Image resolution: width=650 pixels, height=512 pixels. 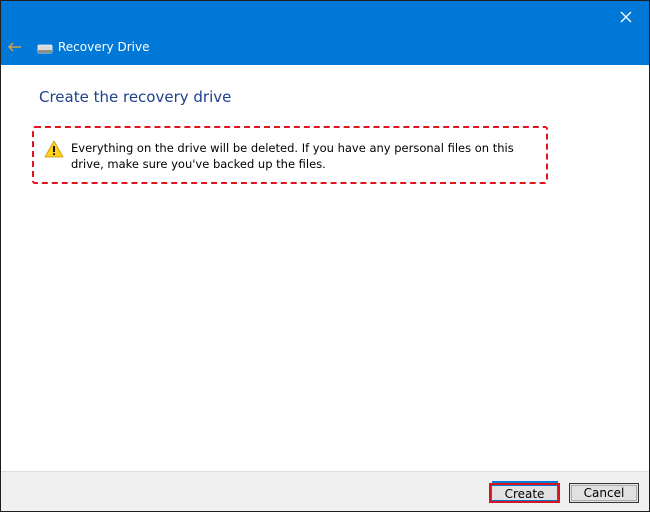 I want to click on create-button: Create, so click(x=524, y=493).